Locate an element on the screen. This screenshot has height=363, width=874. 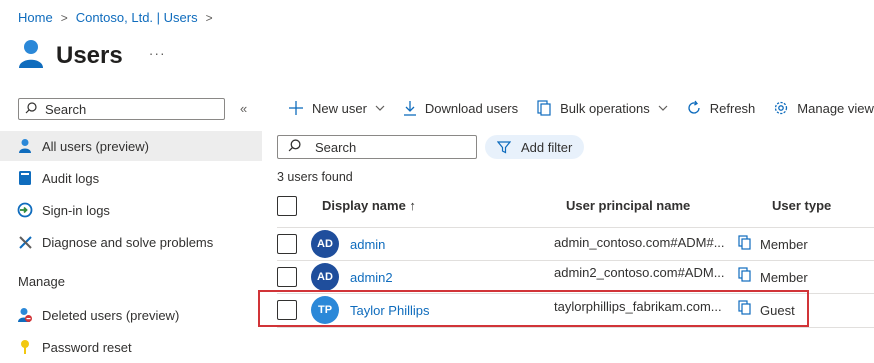
new-user-label: New user is located at coordinates (339, 108).